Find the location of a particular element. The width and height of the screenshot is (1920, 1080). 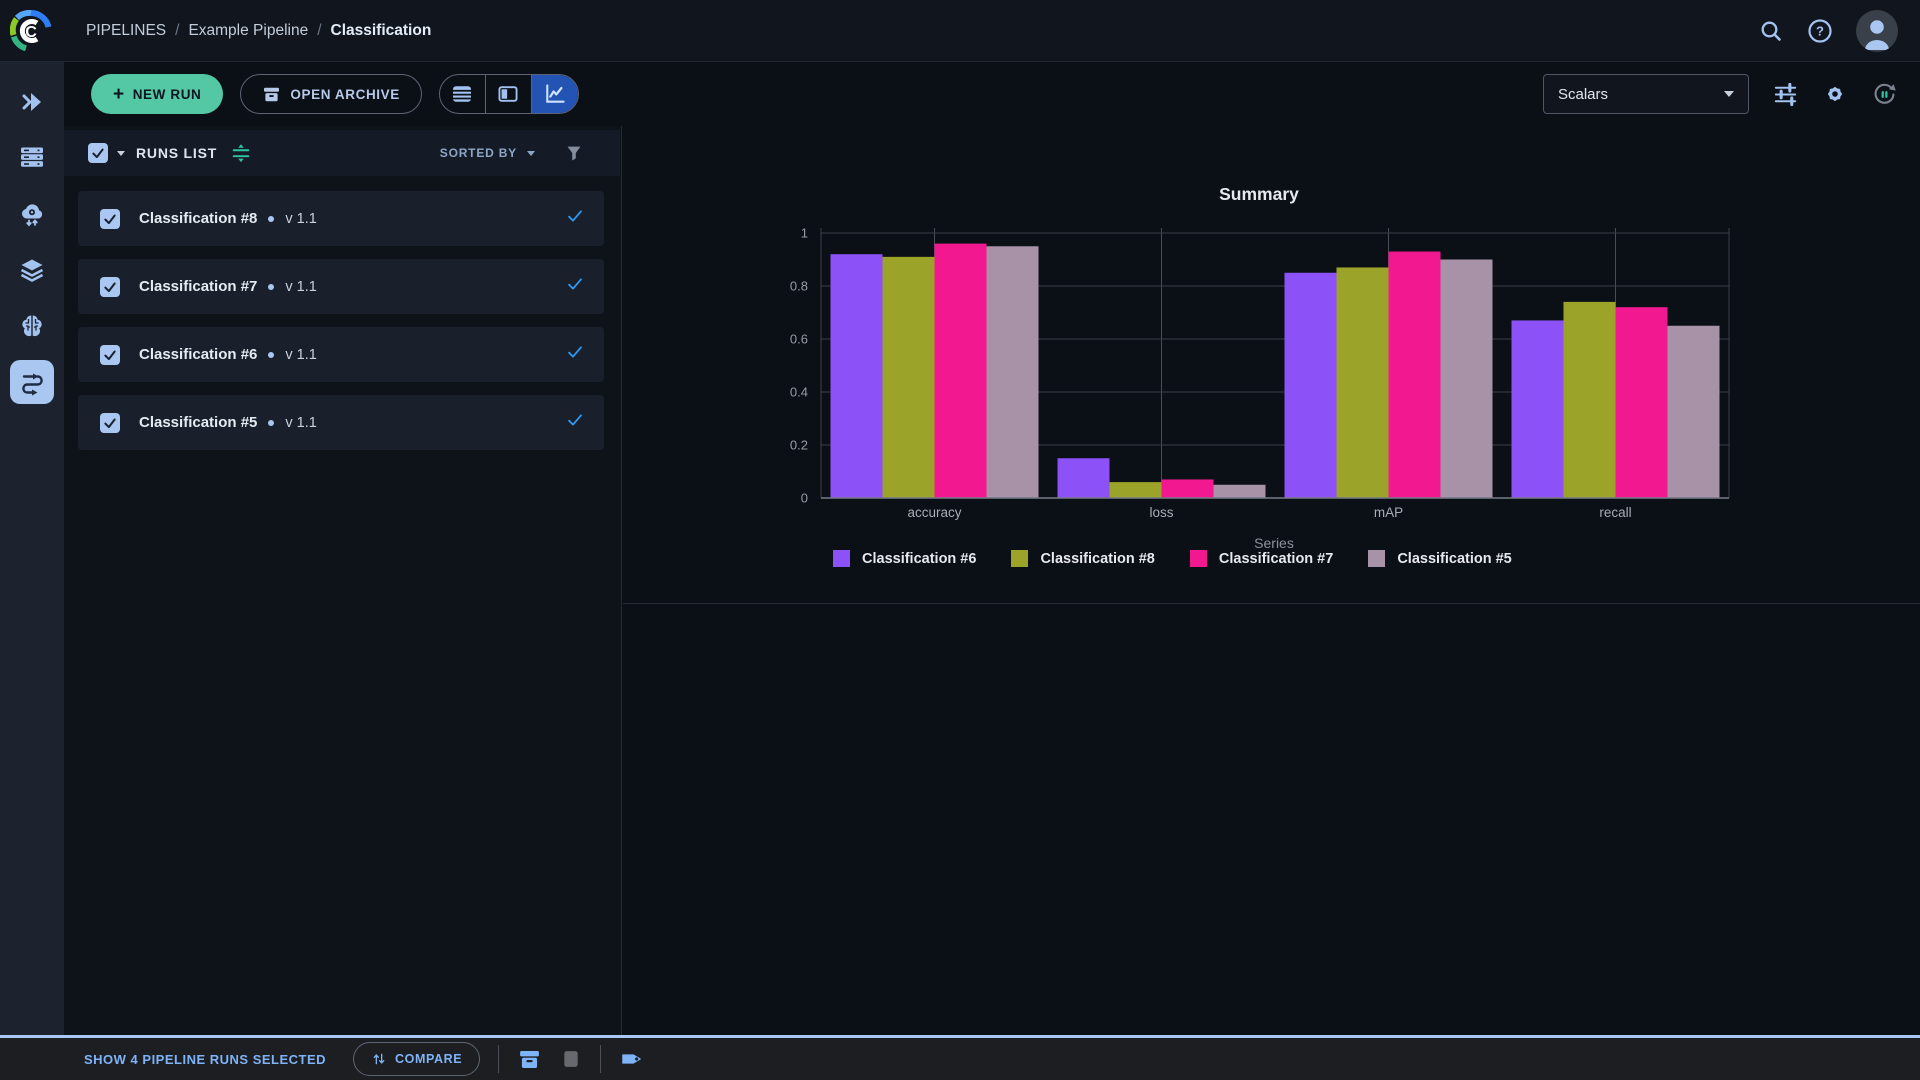

legend-item: Classification #5 is located at coordinates (1440, 558).